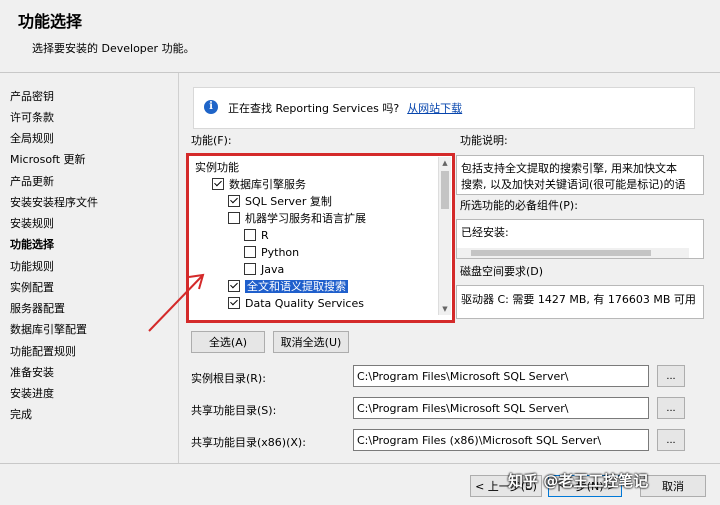 This screenshot has width=720, height=505. Describe the element at coordinates (32, 372) in the screenshot. I see `sidebar-item: 准备安装` at that location.